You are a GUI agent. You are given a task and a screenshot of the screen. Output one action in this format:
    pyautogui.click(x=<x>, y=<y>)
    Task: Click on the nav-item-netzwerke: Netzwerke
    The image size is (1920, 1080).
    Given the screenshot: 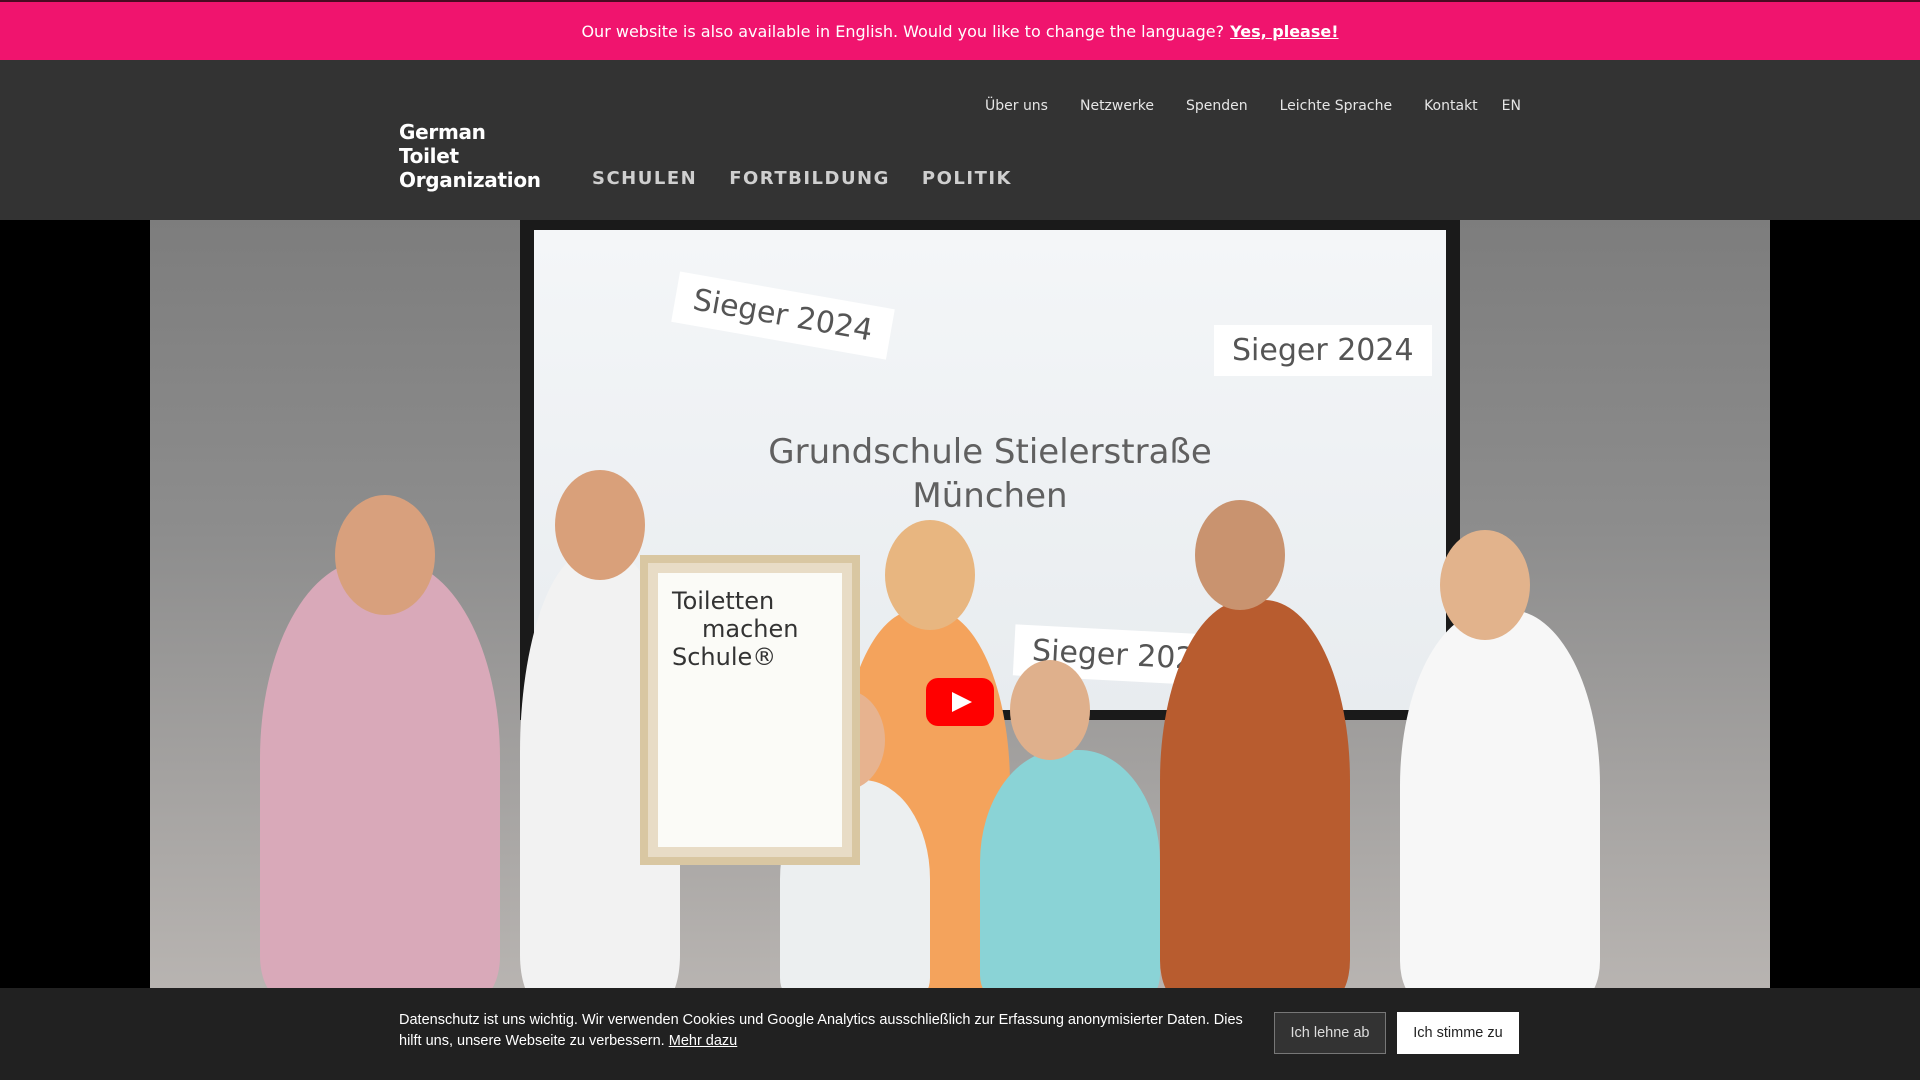 What is the action you would take?
    pyautogui.click(x=1117, y=106)
    